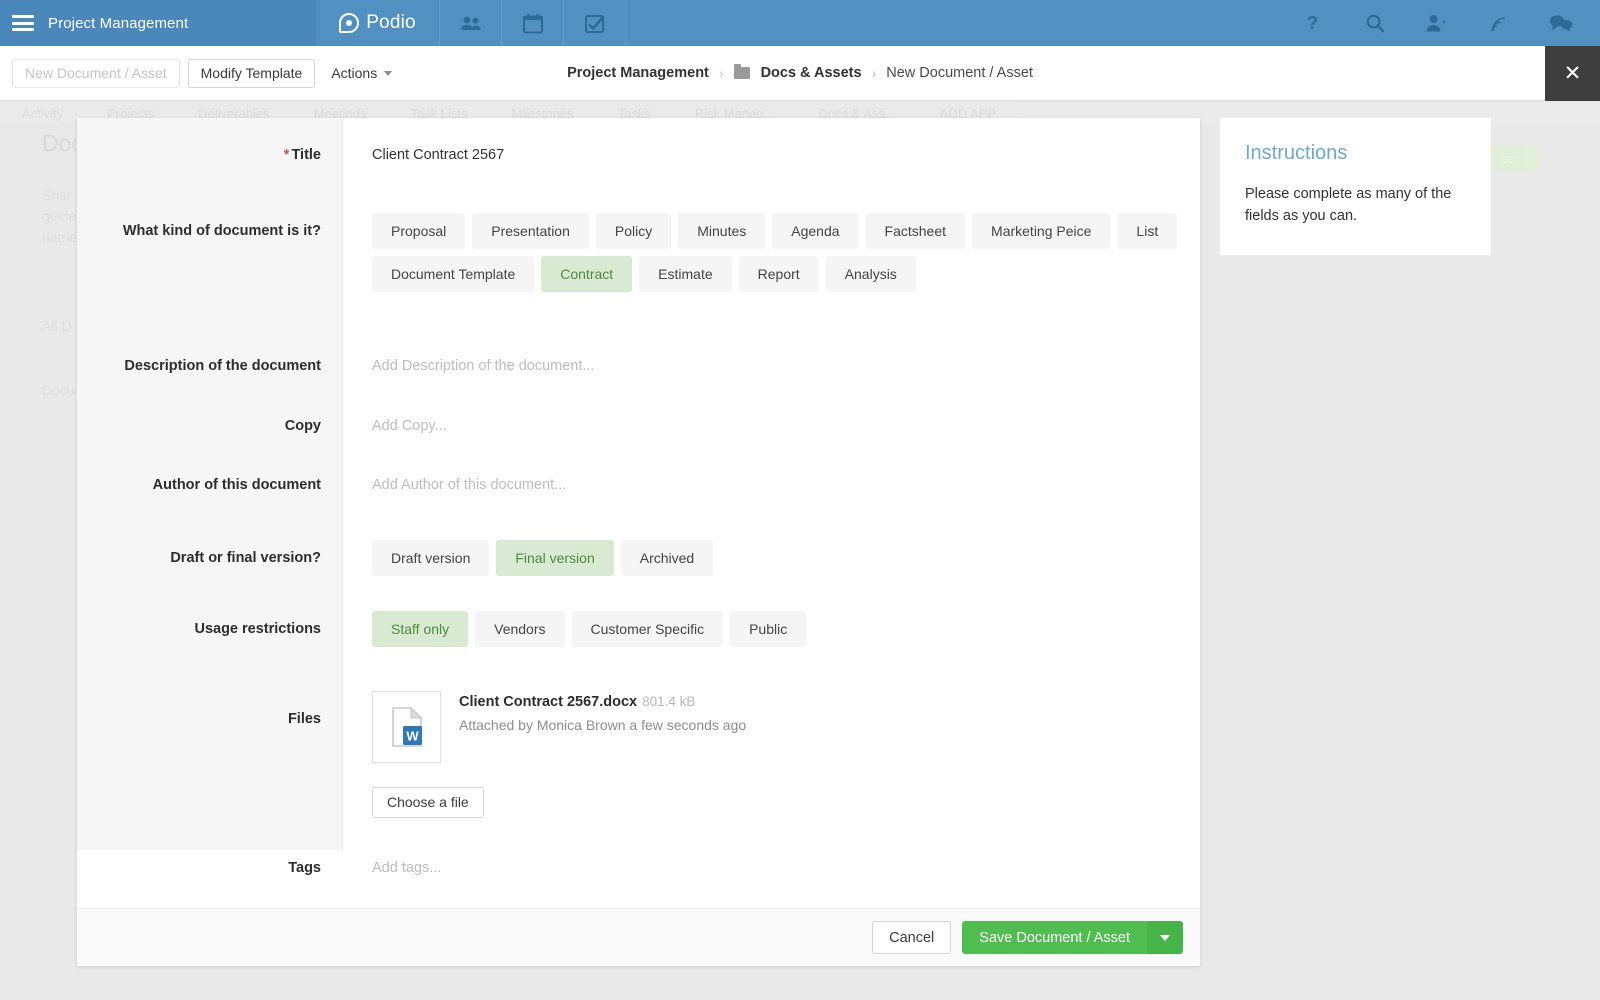  What do you see at coordinates (304, 718) in the screenshot?
I see `field-label-files: Files` at bounding box center [304, 718].